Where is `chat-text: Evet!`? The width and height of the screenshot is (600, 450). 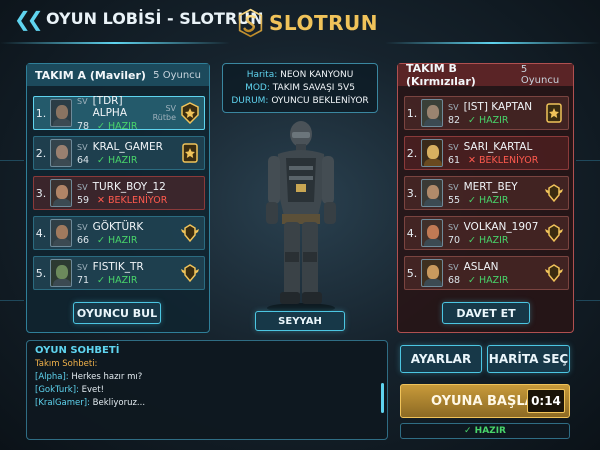
chat-text: Evet! is located at coordinates (92, 390).